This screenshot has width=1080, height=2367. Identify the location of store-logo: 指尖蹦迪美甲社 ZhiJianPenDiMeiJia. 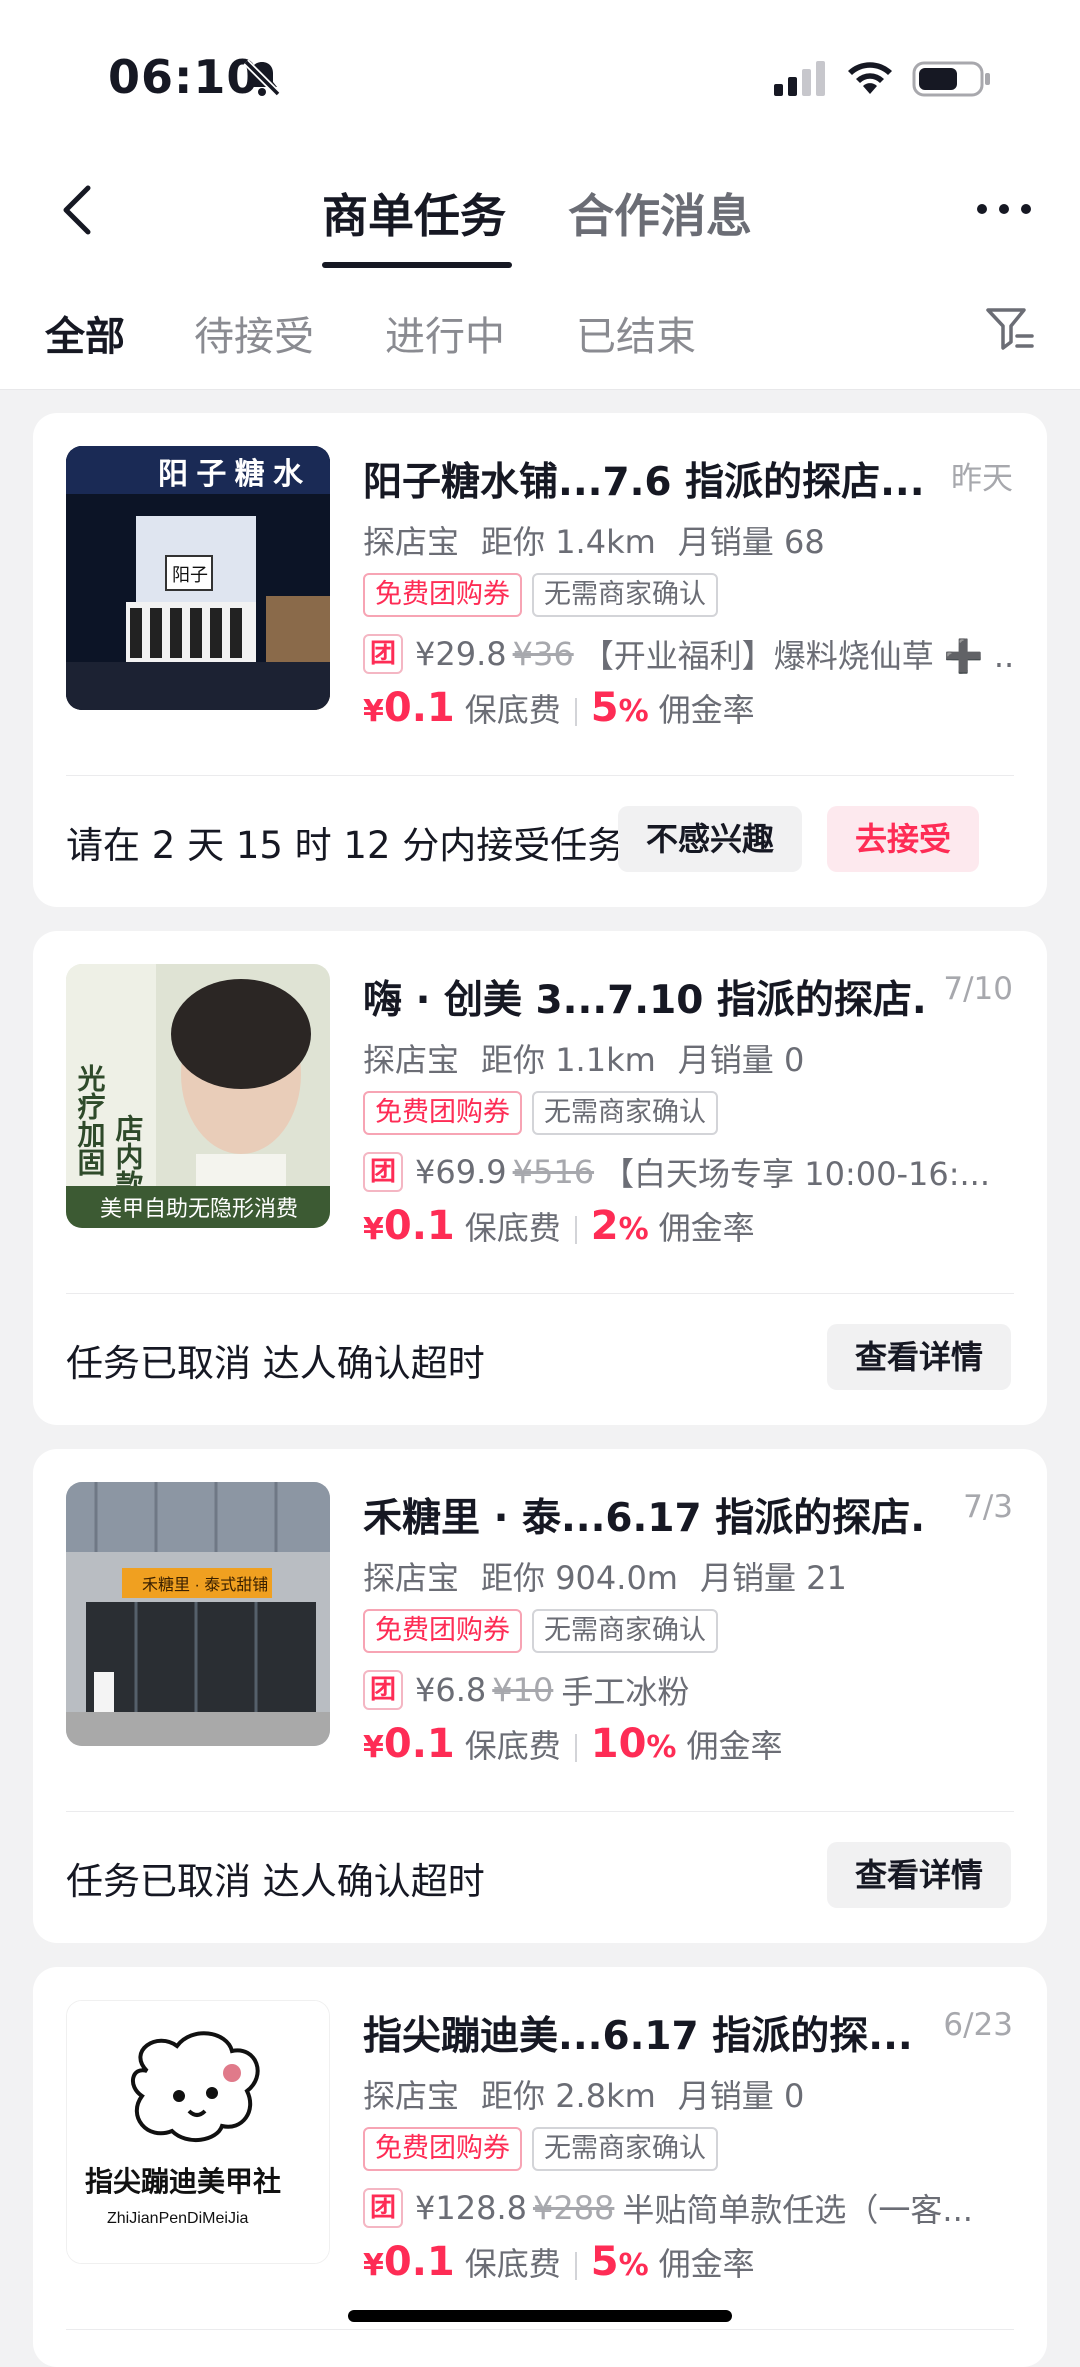
(198, 2132).